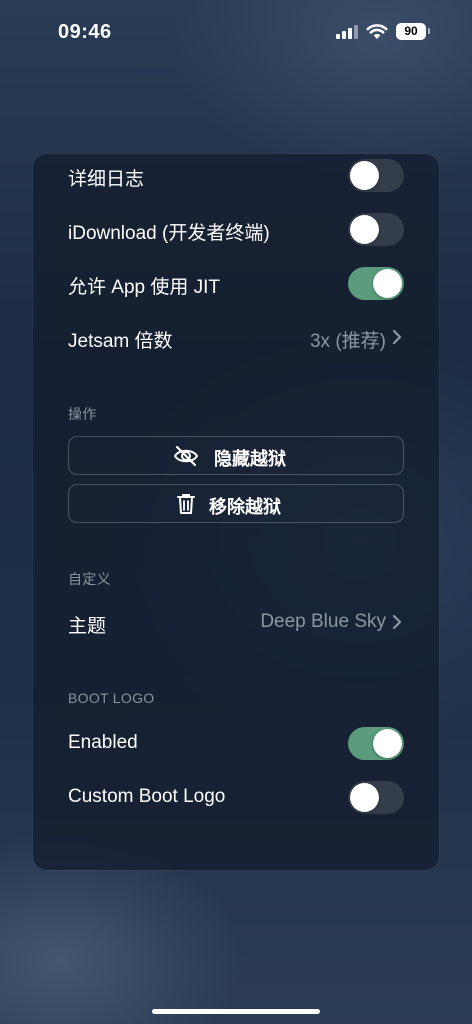  Describe the element at coordinates (236, 32) in the screenshot. I see `status-bar: 09:46 90` at that location.